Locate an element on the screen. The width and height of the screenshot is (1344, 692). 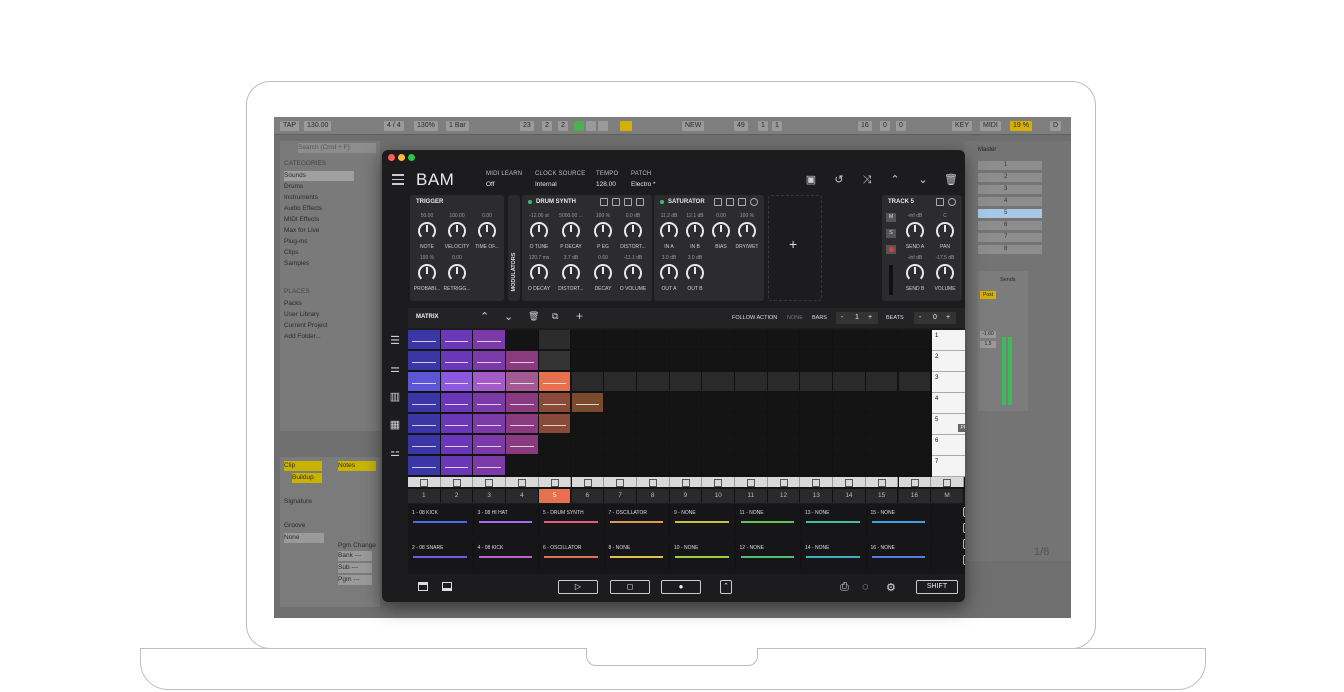
column-11: 11 is located at coordinates (751, 496).